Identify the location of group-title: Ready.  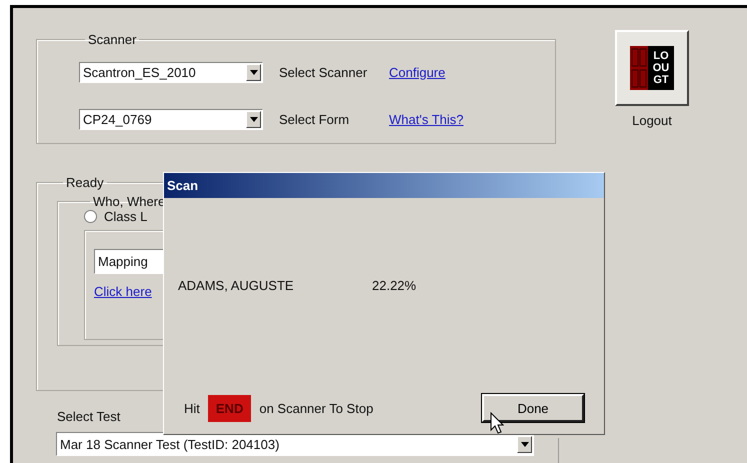
(85, 182).